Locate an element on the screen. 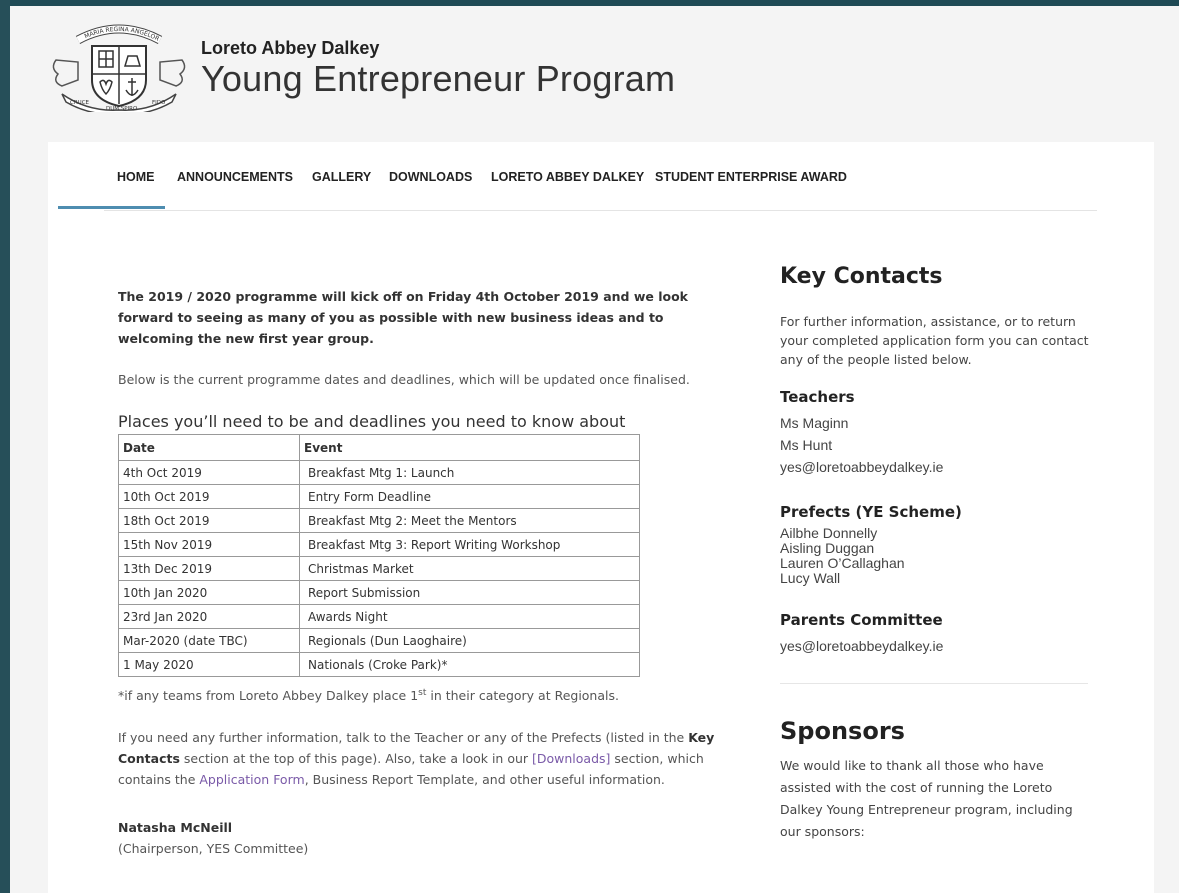  table-header-row: Date Event is located at coordinates (379, 447).